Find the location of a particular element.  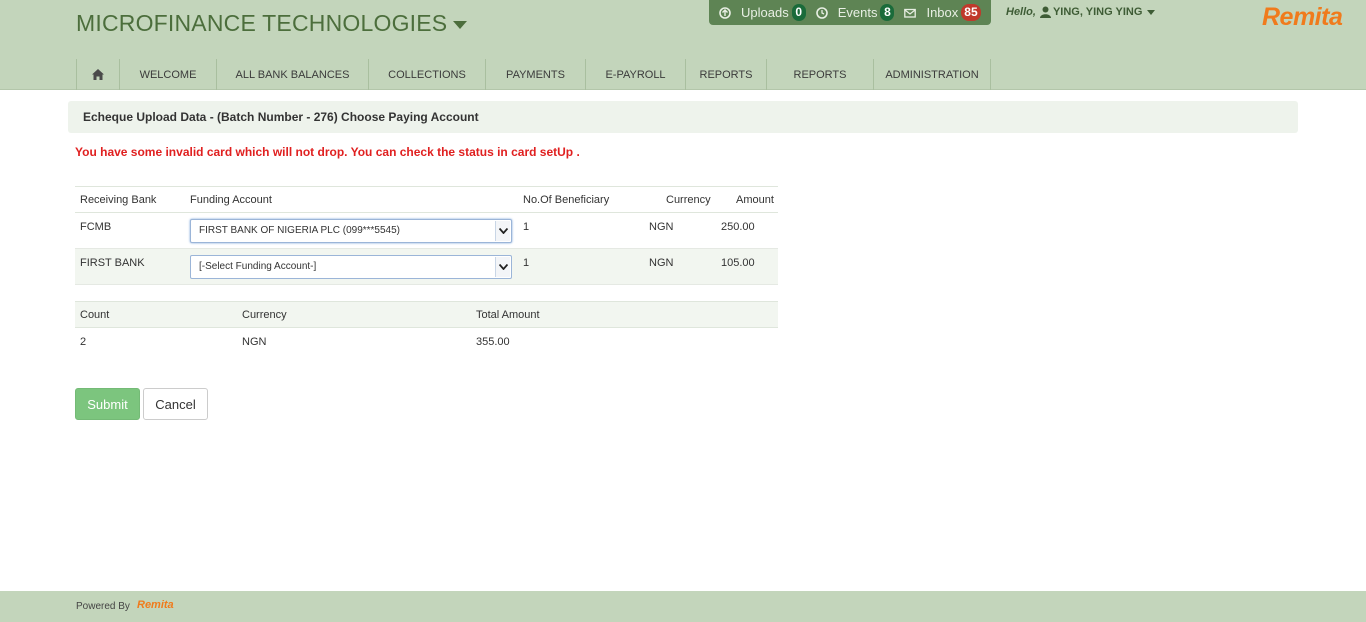

inbox-label: Inbox is located at coordinates (942, 12).